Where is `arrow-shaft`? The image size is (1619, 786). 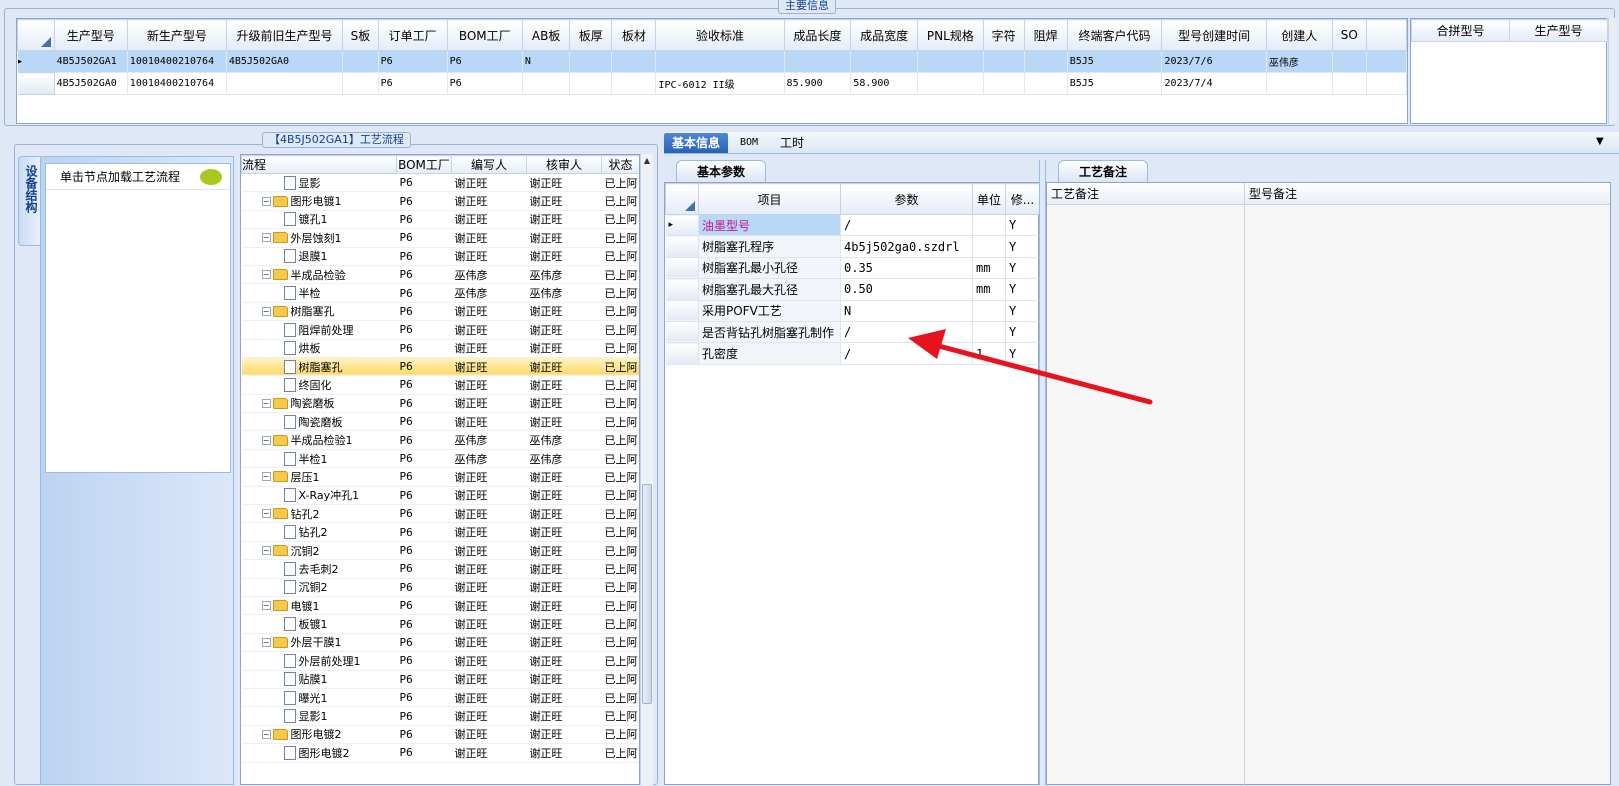 arrow-shaft is located at coordinates (1042, 373).